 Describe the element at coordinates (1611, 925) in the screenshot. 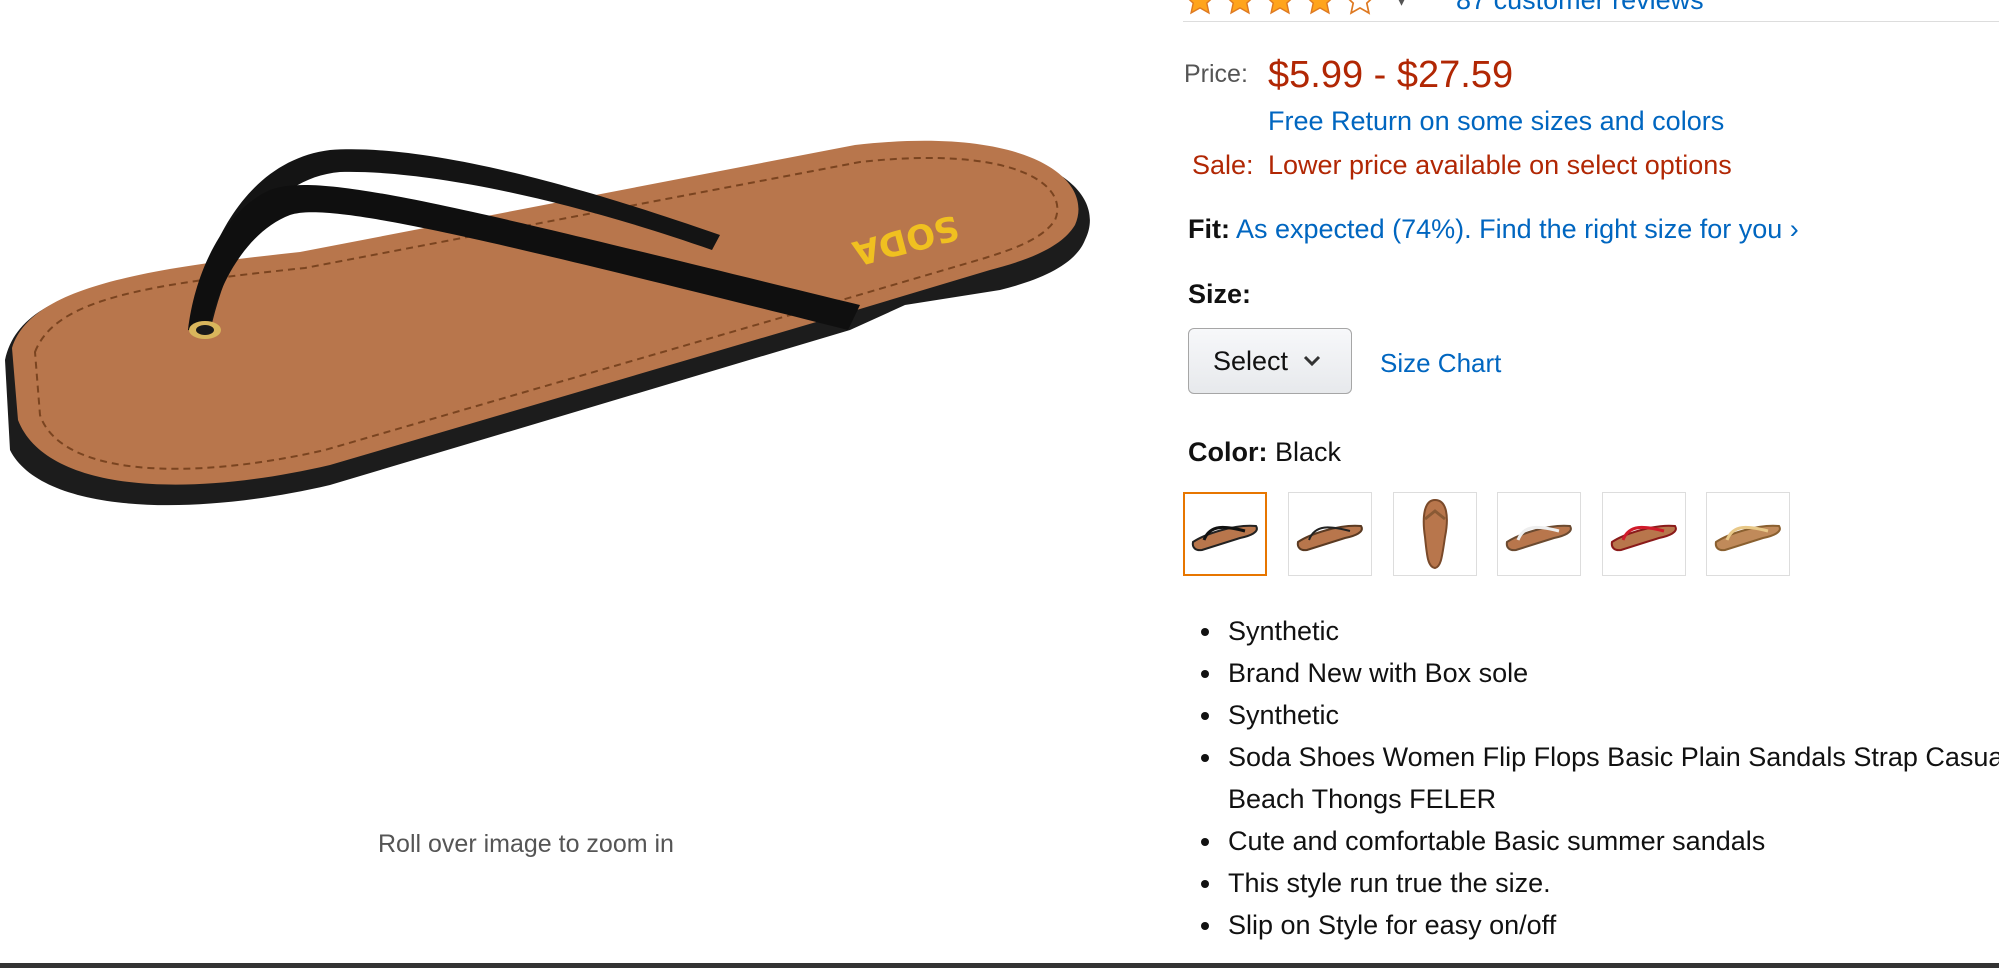

I see `feature-bullet: Slip on Style for easy on/off` at that location.